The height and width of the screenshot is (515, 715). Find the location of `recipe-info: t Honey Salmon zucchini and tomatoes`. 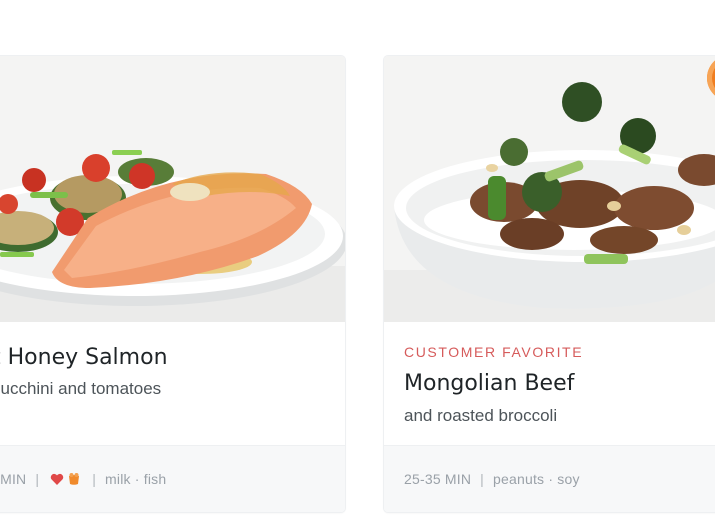

recipe-info: t Honey Salmon zucchini and tomatoes is located at coordinates (172, 384).